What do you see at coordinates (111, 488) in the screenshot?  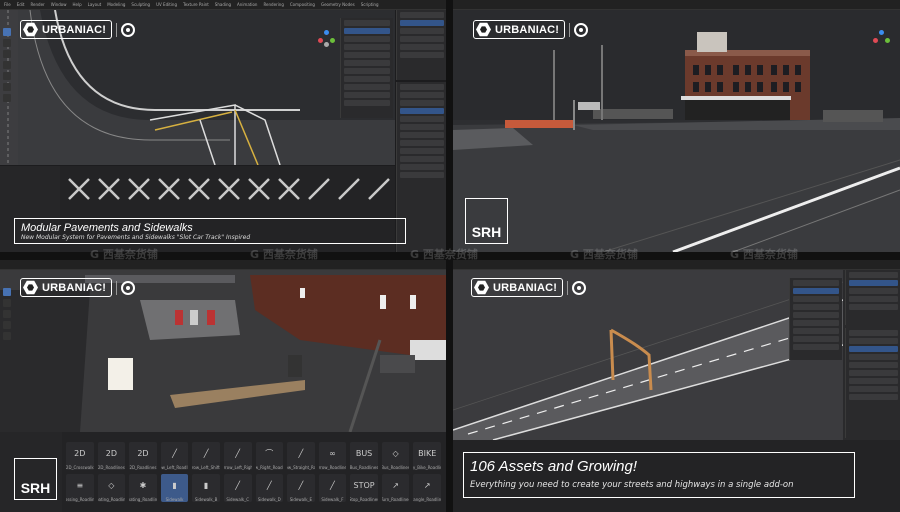 I see `asset-tile: ◇ Floating_Roadlines` at bounding box center [111, 488].